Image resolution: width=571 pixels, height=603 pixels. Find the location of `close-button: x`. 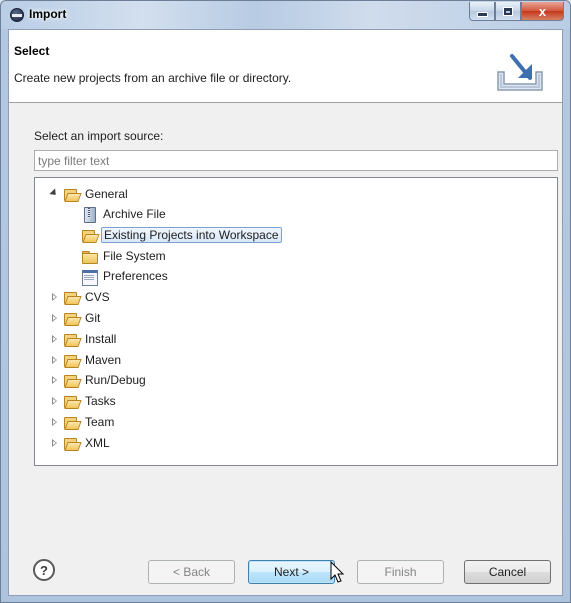

close-button: x is located at coordinates (542, 11).